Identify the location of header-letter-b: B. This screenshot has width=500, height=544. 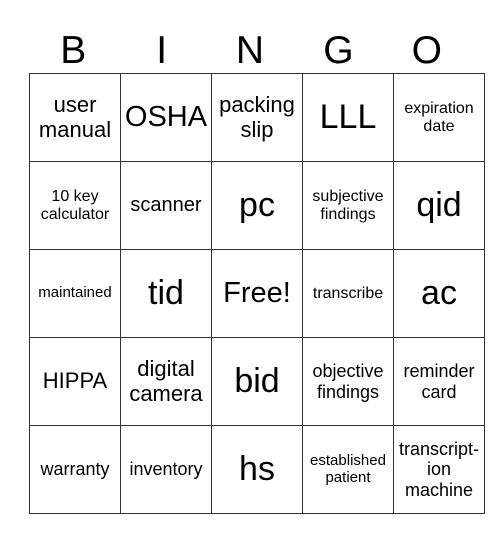
(73, 50).